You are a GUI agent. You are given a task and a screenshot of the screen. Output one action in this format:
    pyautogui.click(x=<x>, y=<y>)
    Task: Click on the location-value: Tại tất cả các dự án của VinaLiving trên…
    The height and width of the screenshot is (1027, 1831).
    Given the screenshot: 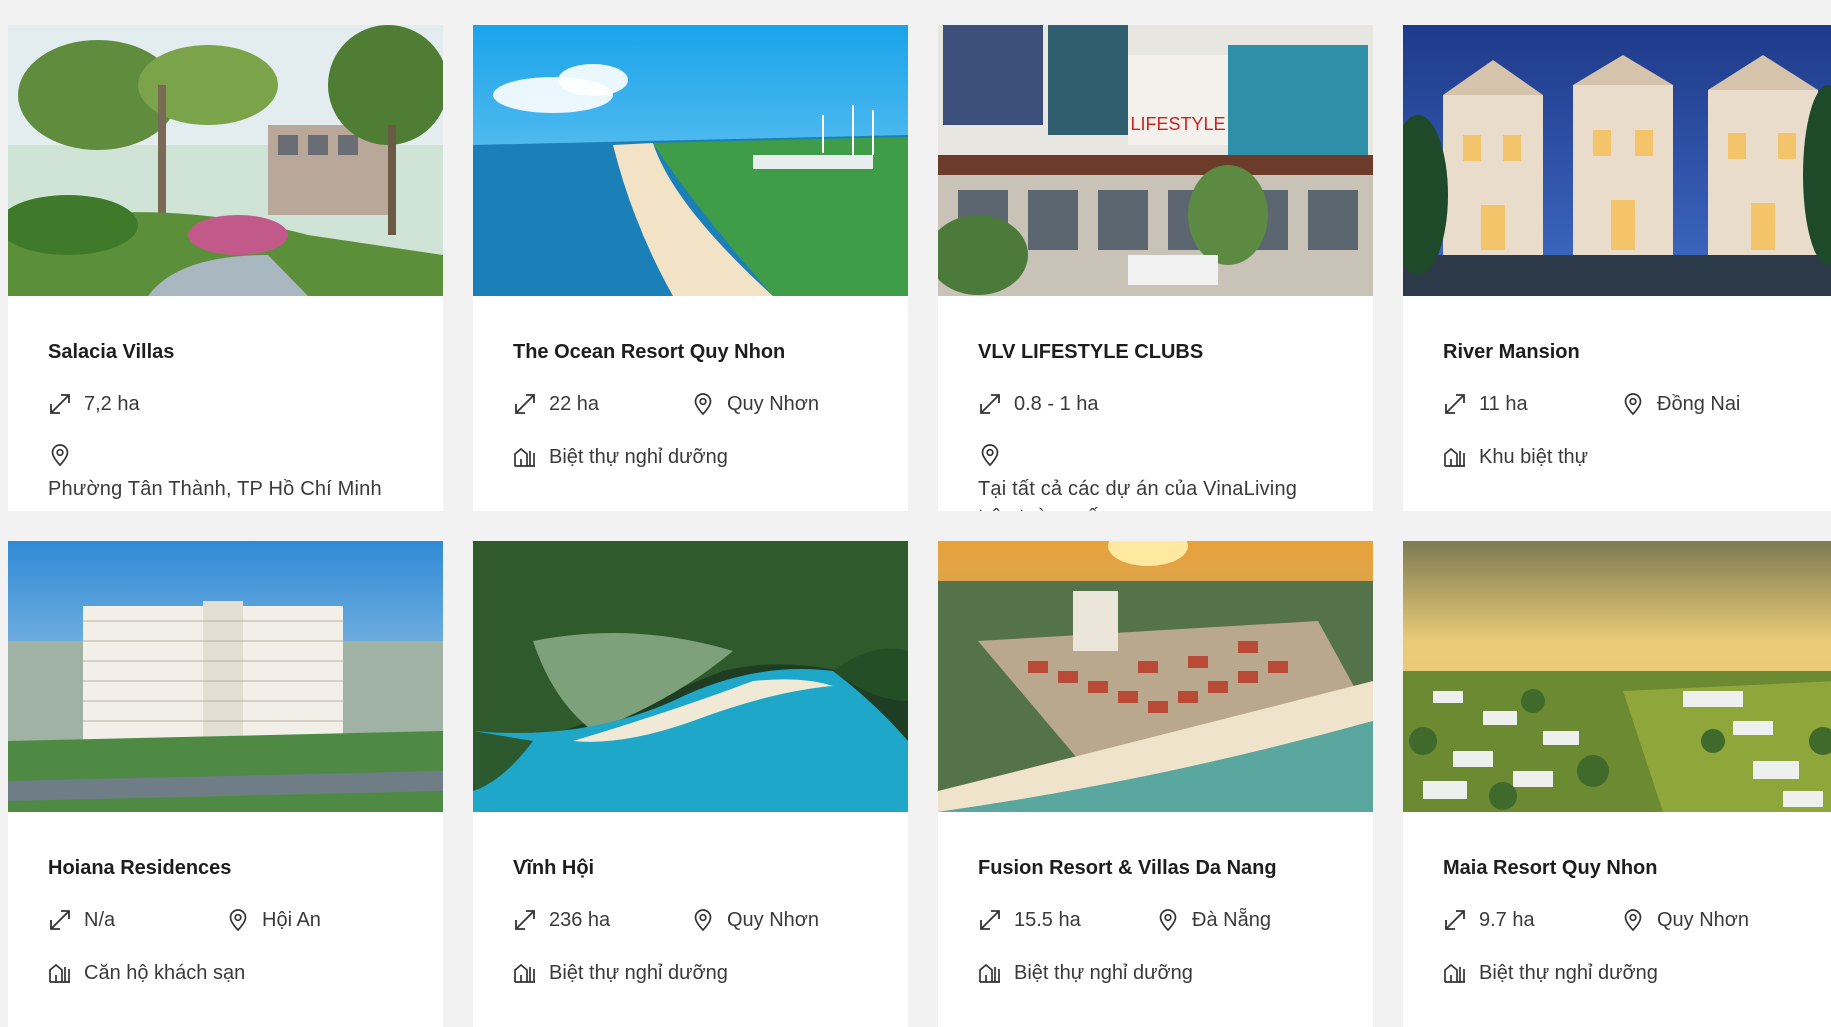 What is the action you would take?
    pyautogui.click(x=1138, y=494)
    